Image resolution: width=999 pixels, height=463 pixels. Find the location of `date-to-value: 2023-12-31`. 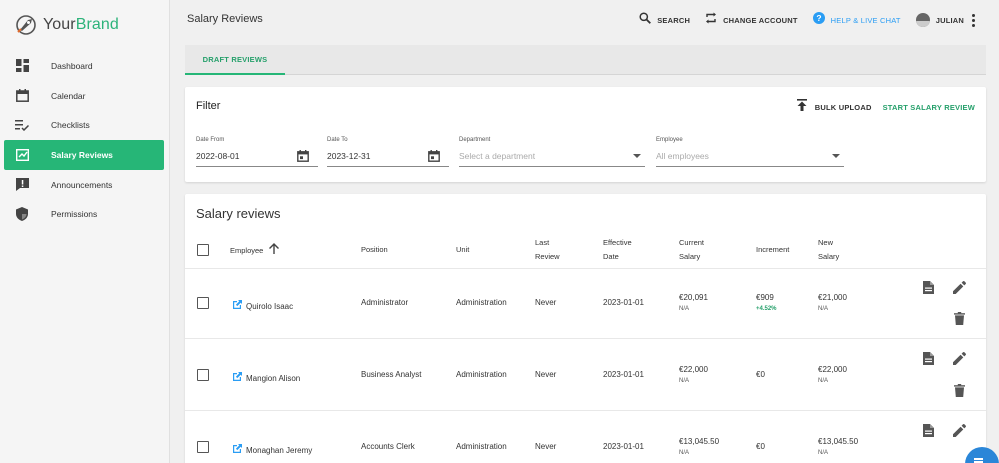

date-to-value: 2023-12-31 is located at coordinates (349, 156).